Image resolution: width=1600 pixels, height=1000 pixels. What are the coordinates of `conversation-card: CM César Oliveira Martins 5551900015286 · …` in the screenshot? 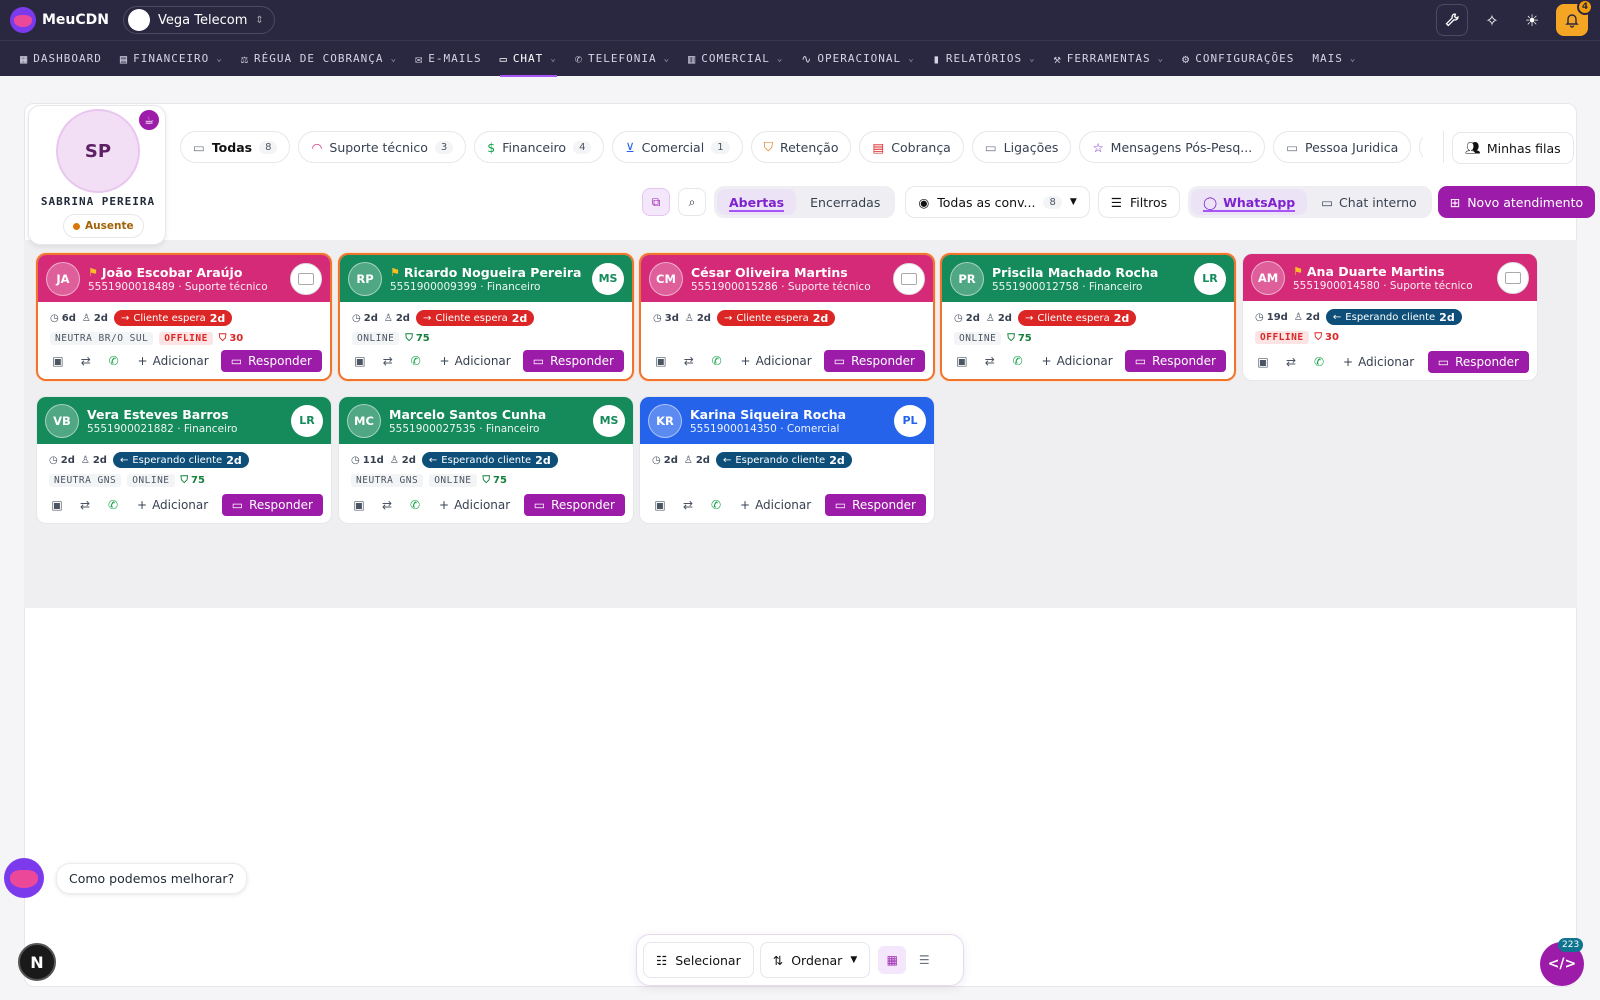 It's located at (787, 317).